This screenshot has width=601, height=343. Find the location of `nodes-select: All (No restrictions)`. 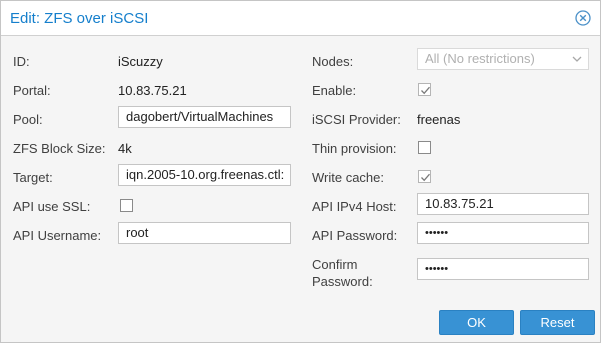

nodes-select: All (No restrictions) is located at coordinates (503, 59).